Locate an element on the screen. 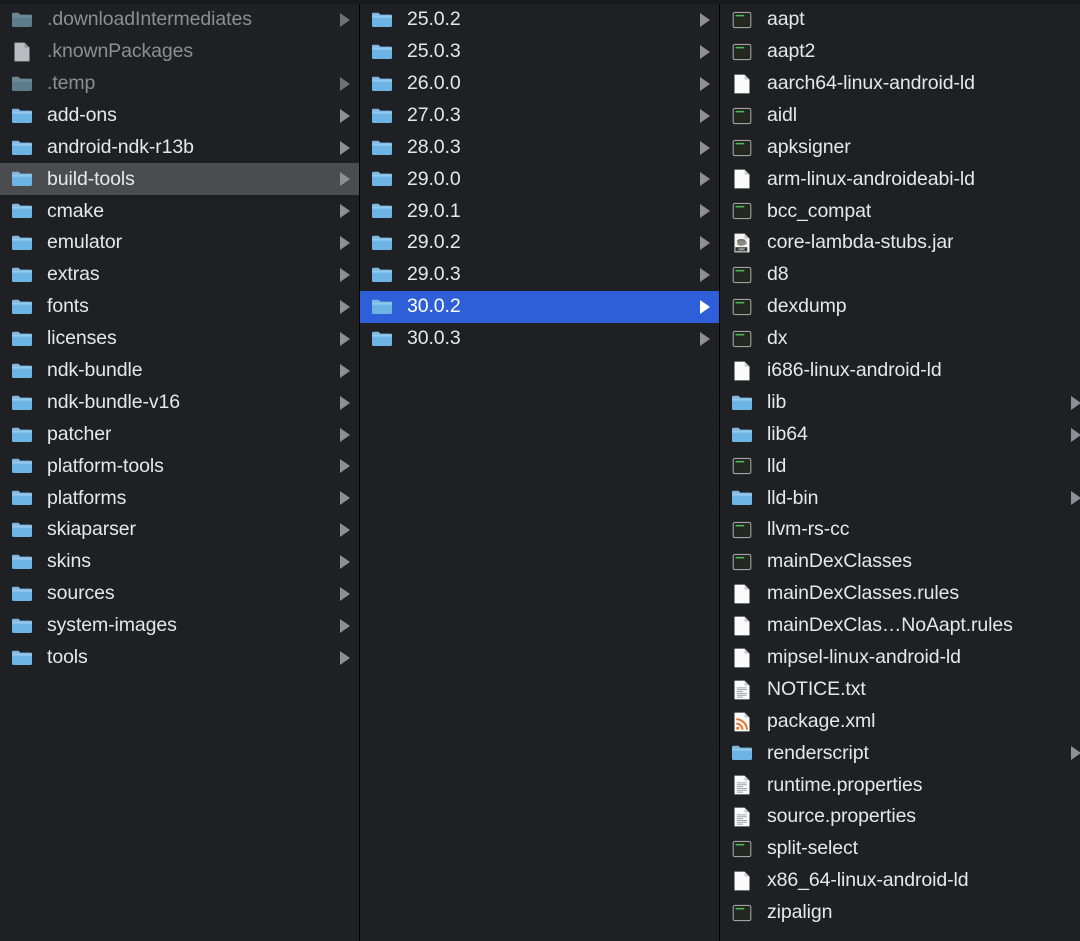 This screenshot has height=941, width=1080. file-row: split-select is located at coordinates (900, 849).